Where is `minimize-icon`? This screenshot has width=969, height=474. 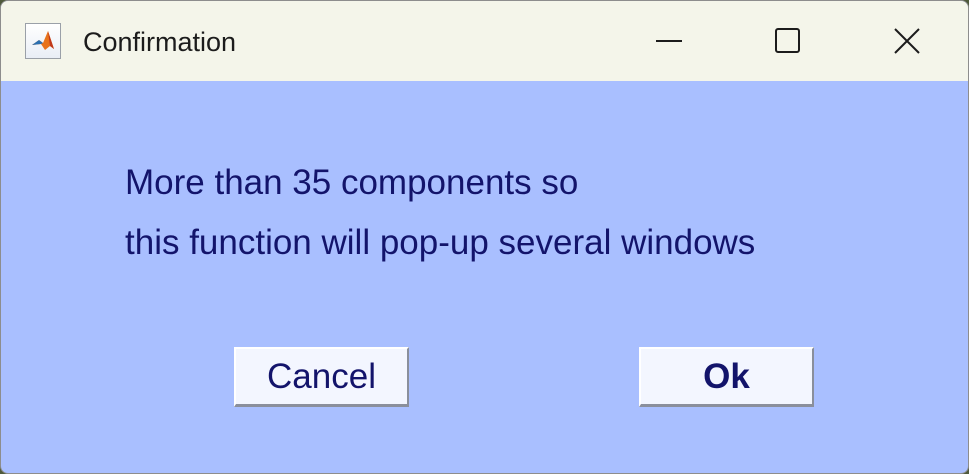
minimize-icon is located at coordinates (669, 41).